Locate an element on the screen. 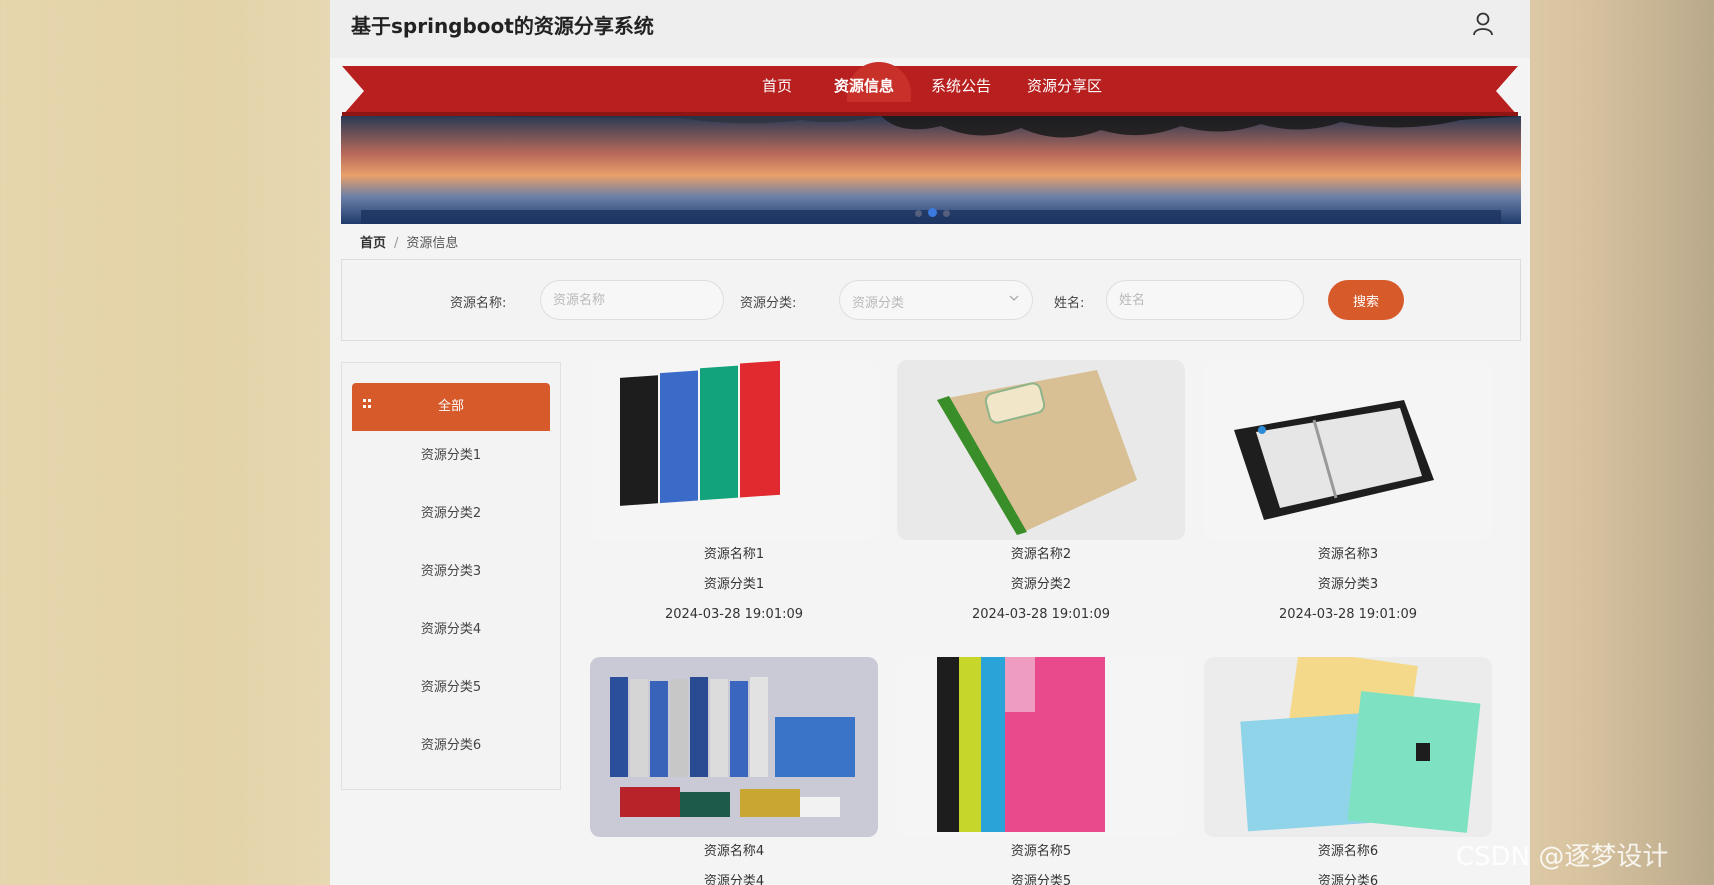 Image resolution: width=1714 pixels, height=885 pixels. main-nav: 首页 资源信息 系统公告 资源分享区 is located at coordinates (930, 83).